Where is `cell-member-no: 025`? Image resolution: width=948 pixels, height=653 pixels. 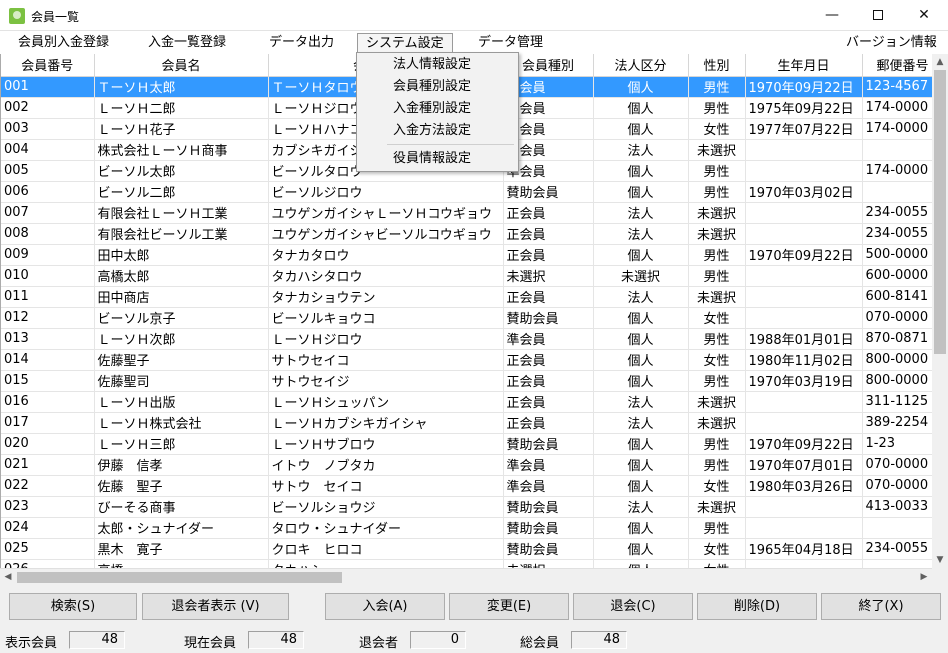 cell-member-no: 025 is located at coordinates (48, 549).